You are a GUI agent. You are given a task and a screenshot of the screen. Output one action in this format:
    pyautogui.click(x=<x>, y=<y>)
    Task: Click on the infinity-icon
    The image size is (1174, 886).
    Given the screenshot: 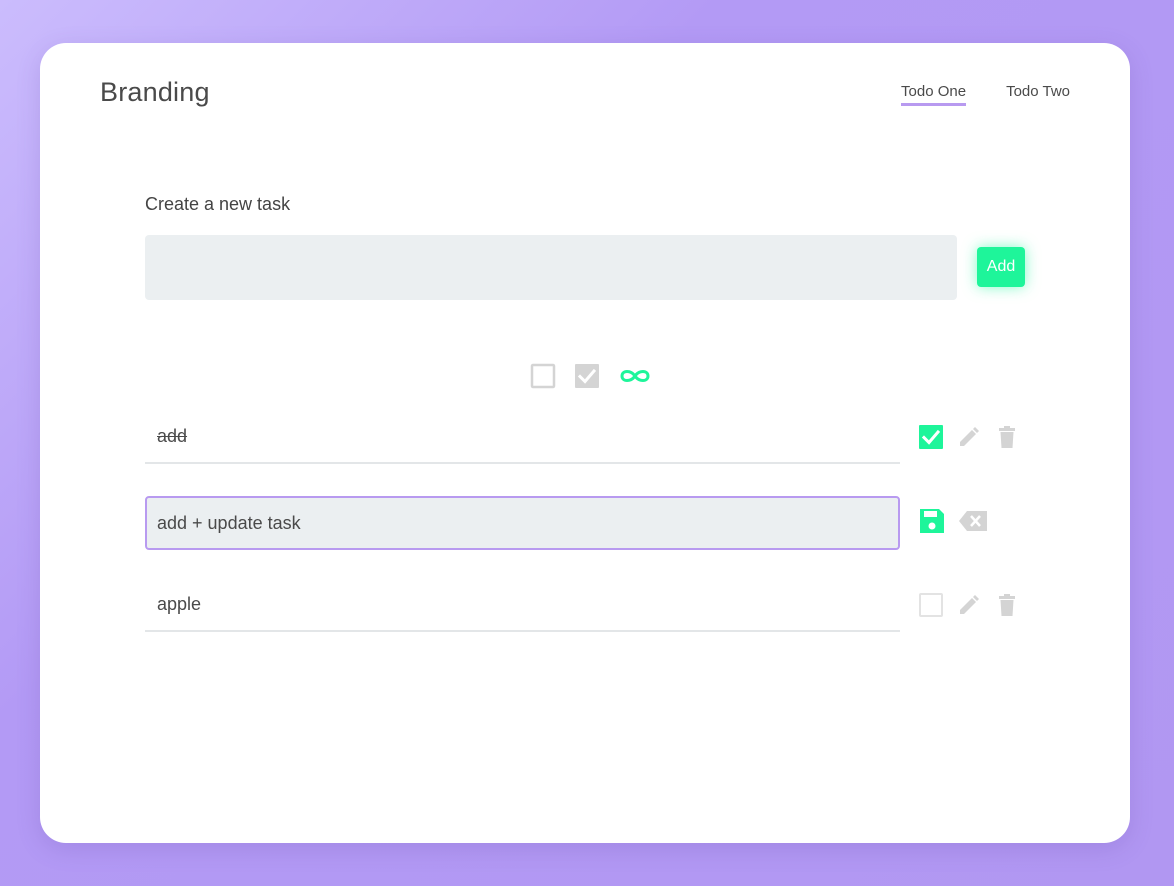 What is the action you would take?
    pyautogui.click(x=635, y=376)
    